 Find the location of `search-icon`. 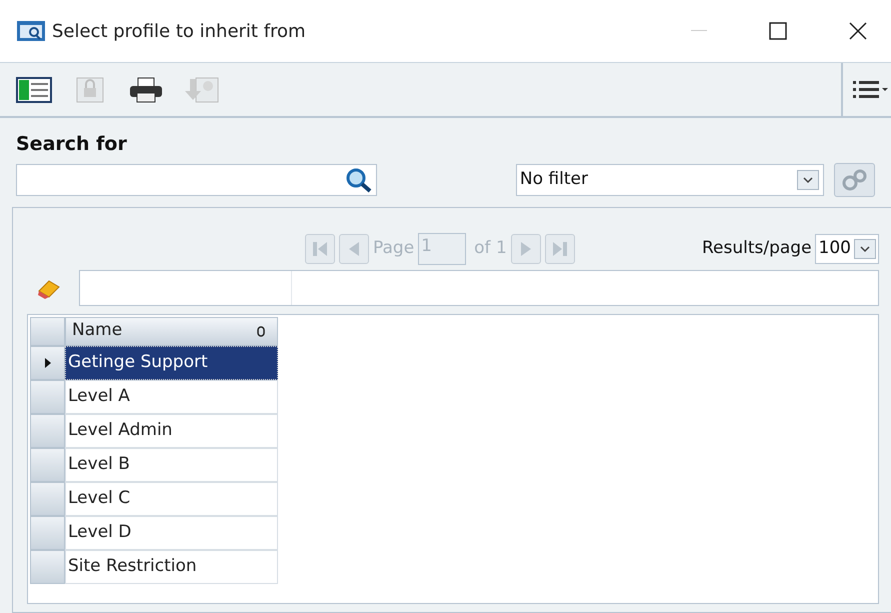

search-icon is located at coordinates (358, 179).